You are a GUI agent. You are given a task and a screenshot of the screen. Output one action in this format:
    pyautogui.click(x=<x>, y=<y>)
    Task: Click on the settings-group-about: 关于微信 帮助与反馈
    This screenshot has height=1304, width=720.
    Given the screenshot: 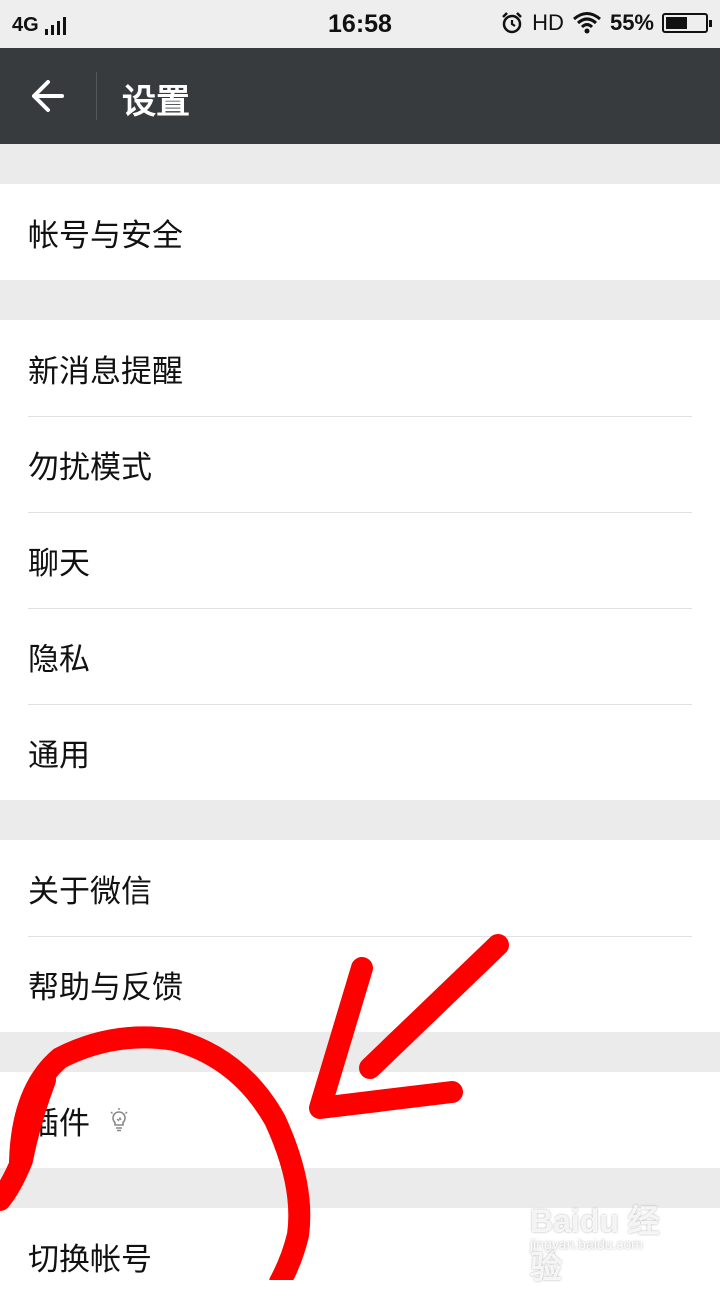 What is the action you would take?
    pyautogui.click(x=360, y=936)
    